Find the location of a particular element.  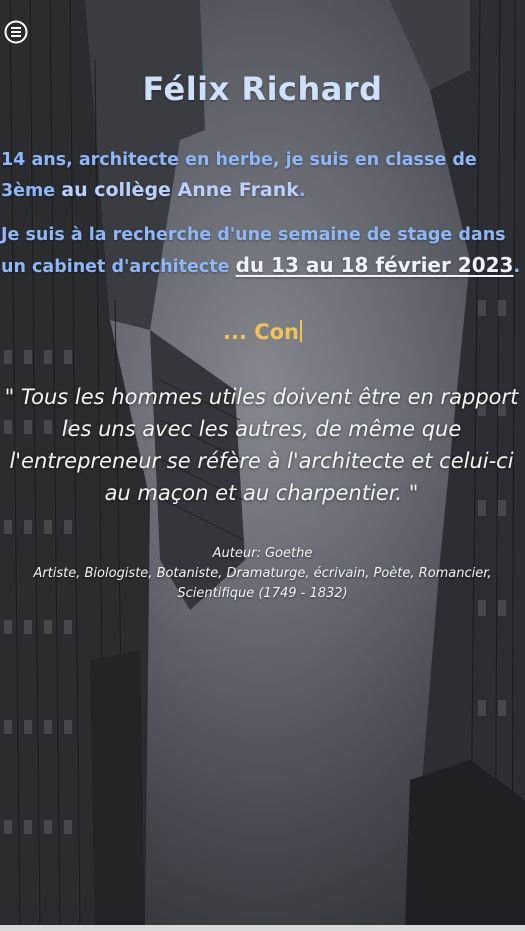

typed-text-value: ... Con is located at coordinates (261, 332).